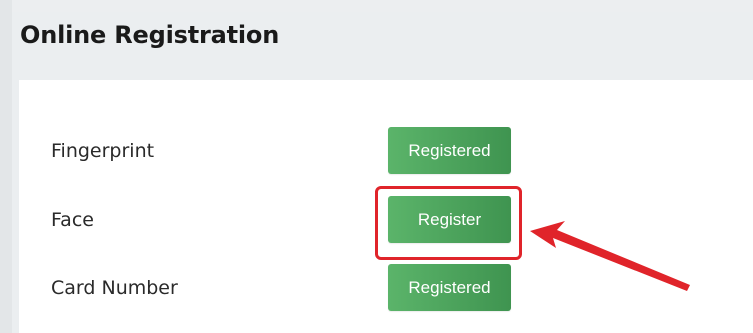  I want to click on fingerprint-registered-button: Registered, so click(449, 150).